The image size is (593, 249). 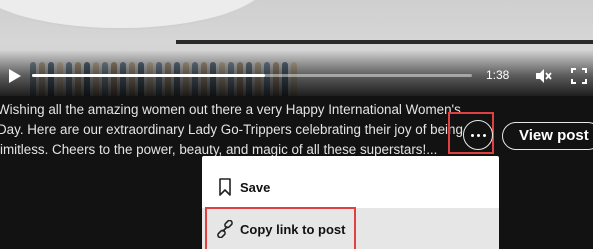 What do you see at coordinates (579, 76) in the screenshot?
I see `fullscreen-icon` at bounding box center [579, 76].